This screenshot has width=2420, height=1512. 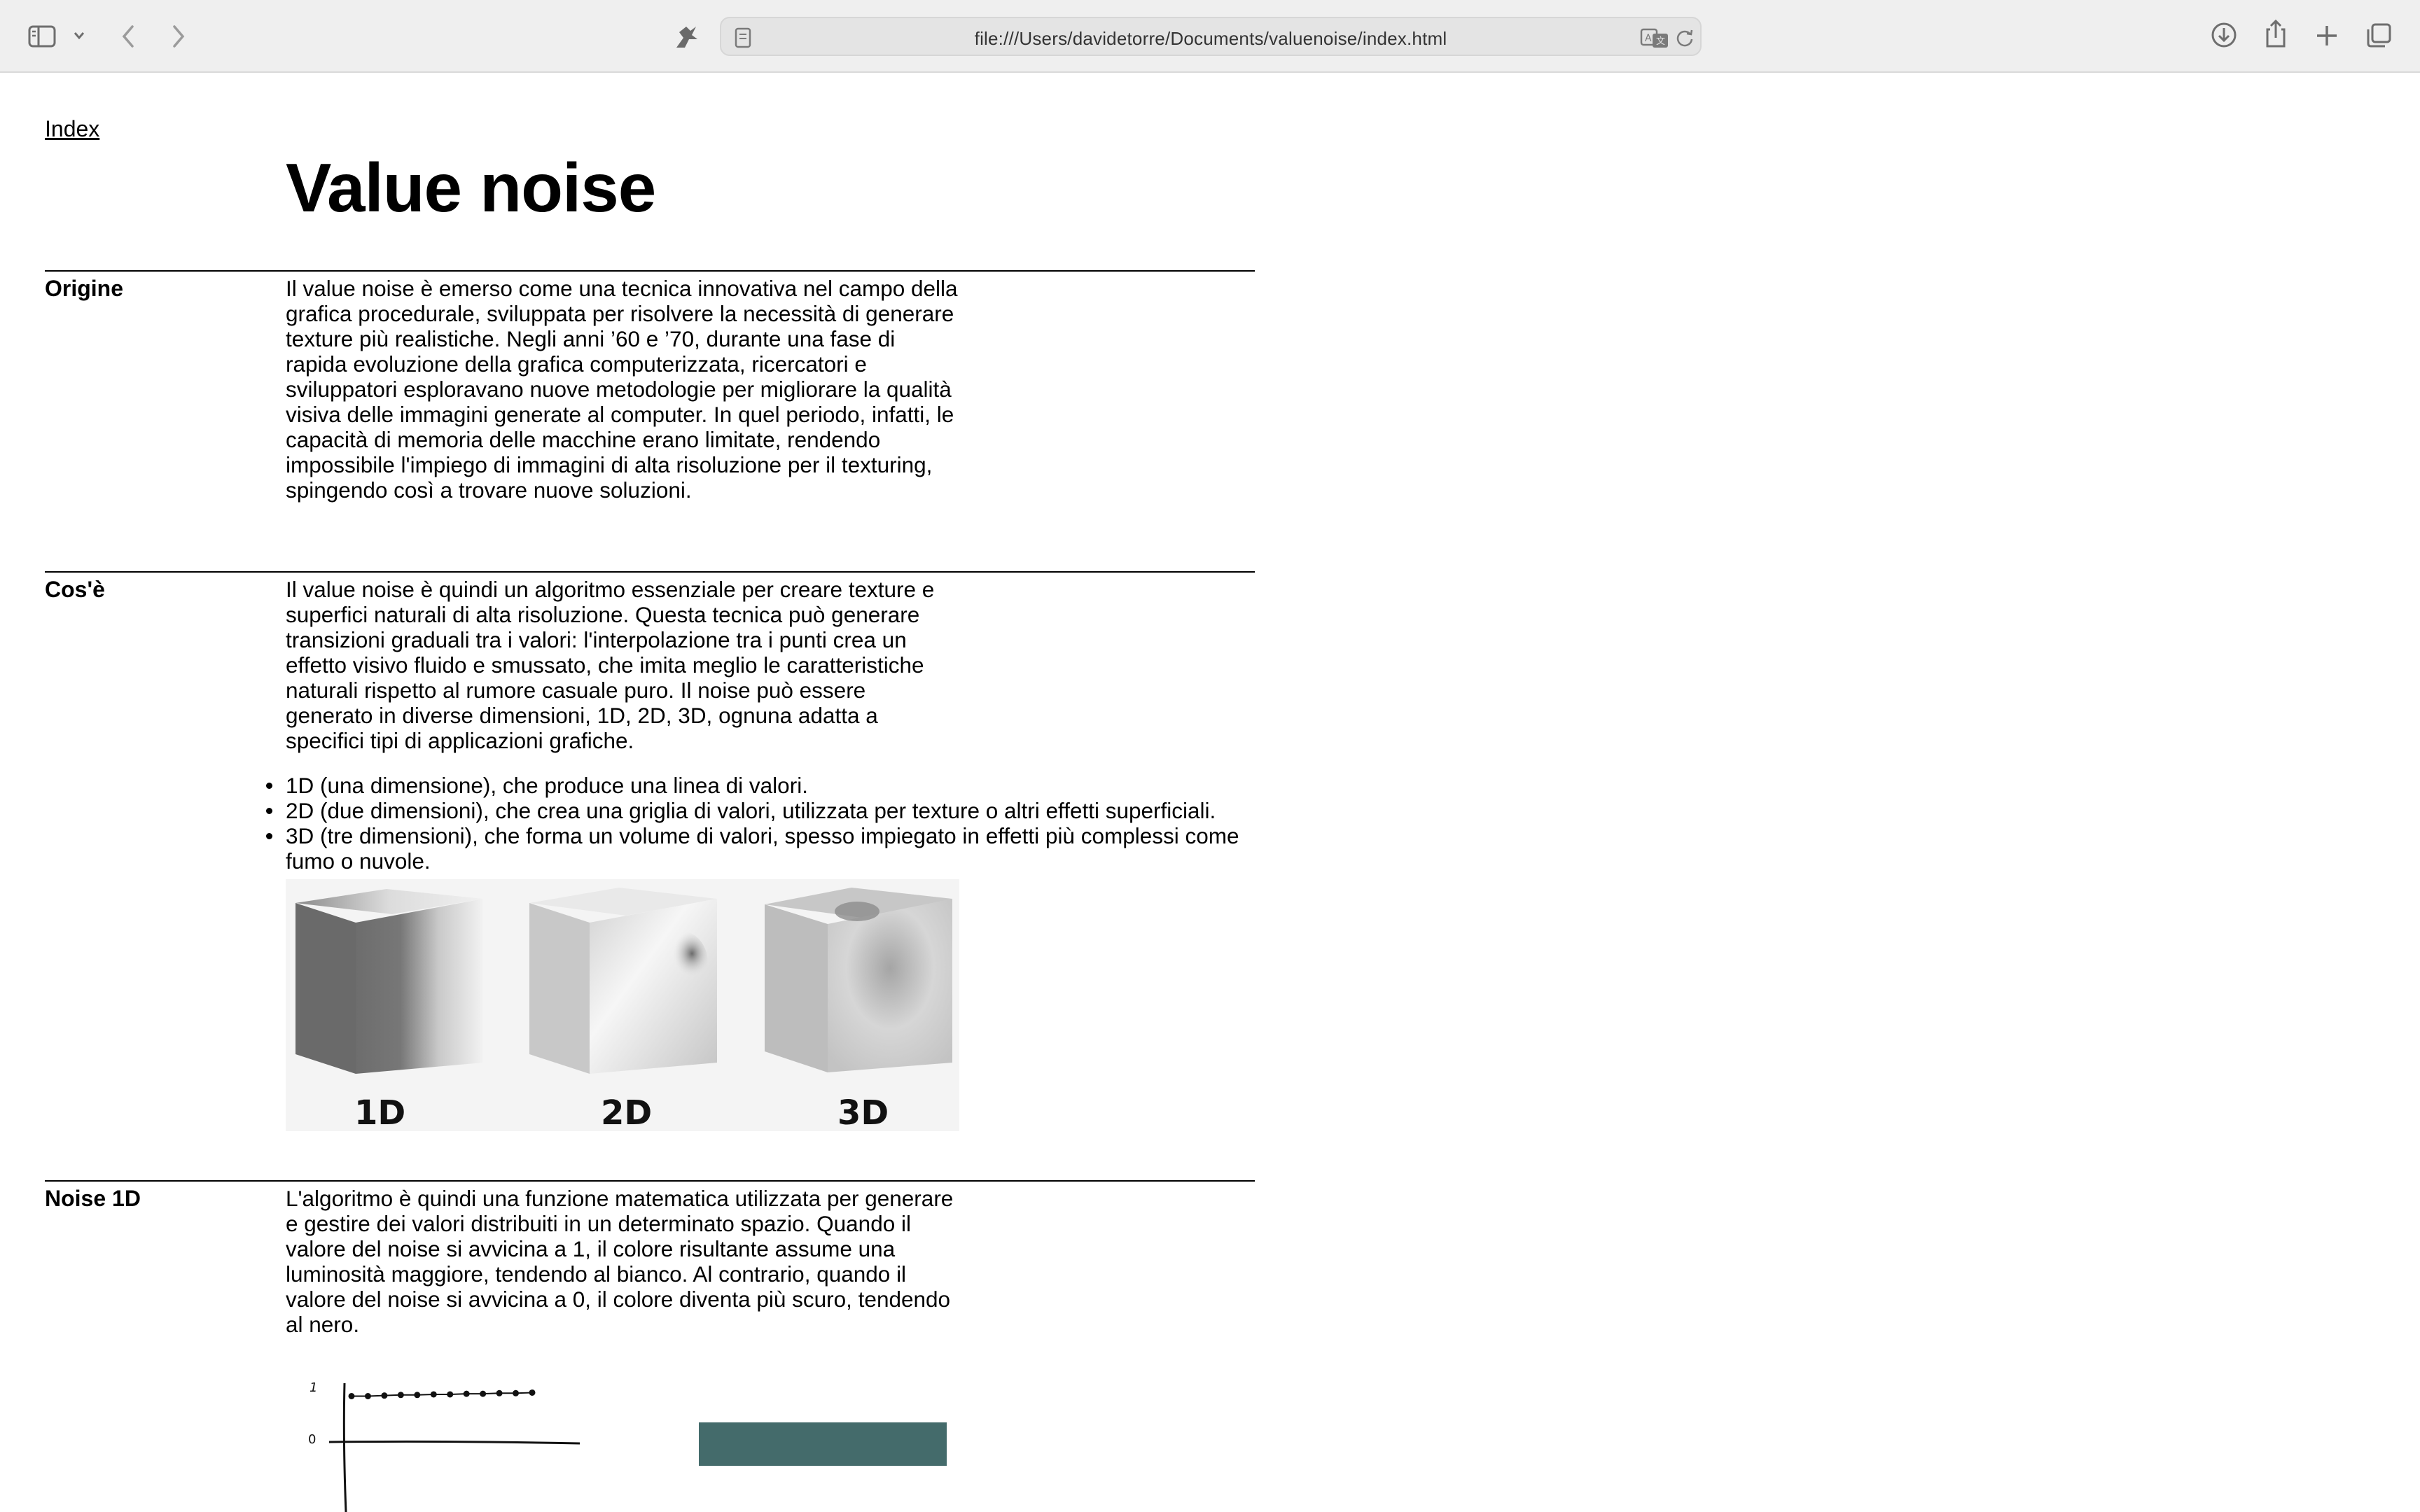 I want to click on y-tick-1: 1, so click(x=313, y=1387).